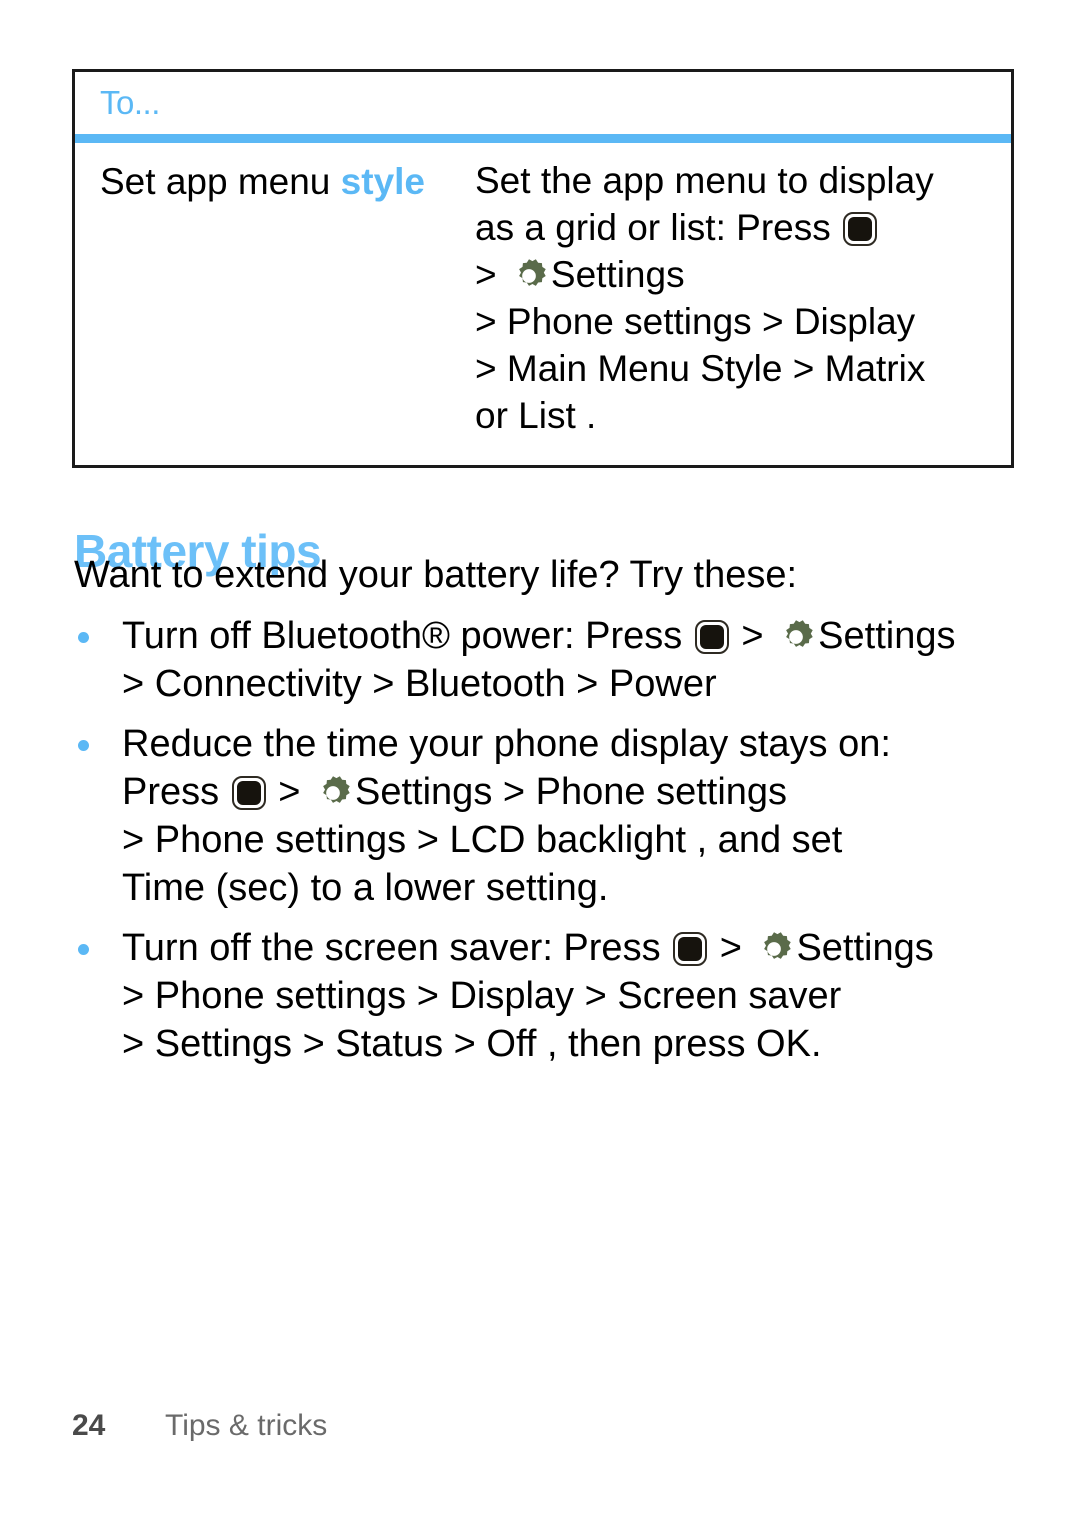 The image size is (1080, 1532). What do you see at coordinates (543, 138) in the screenshot?
I see `table-header-rule` at bounding box center [543, 138].